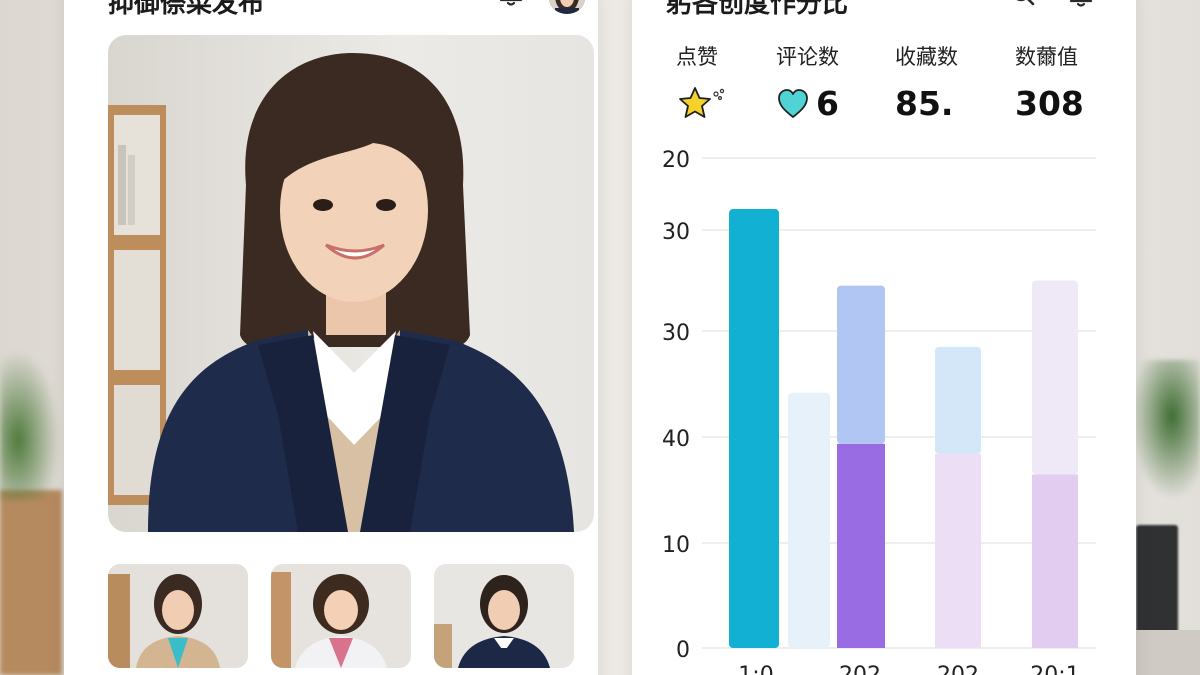 The image size is (1200, 675). Describe the element at coordinates (186, 9) in the screenshot. I see `publish-panel-title: 抑御傺菜发布` at that location.